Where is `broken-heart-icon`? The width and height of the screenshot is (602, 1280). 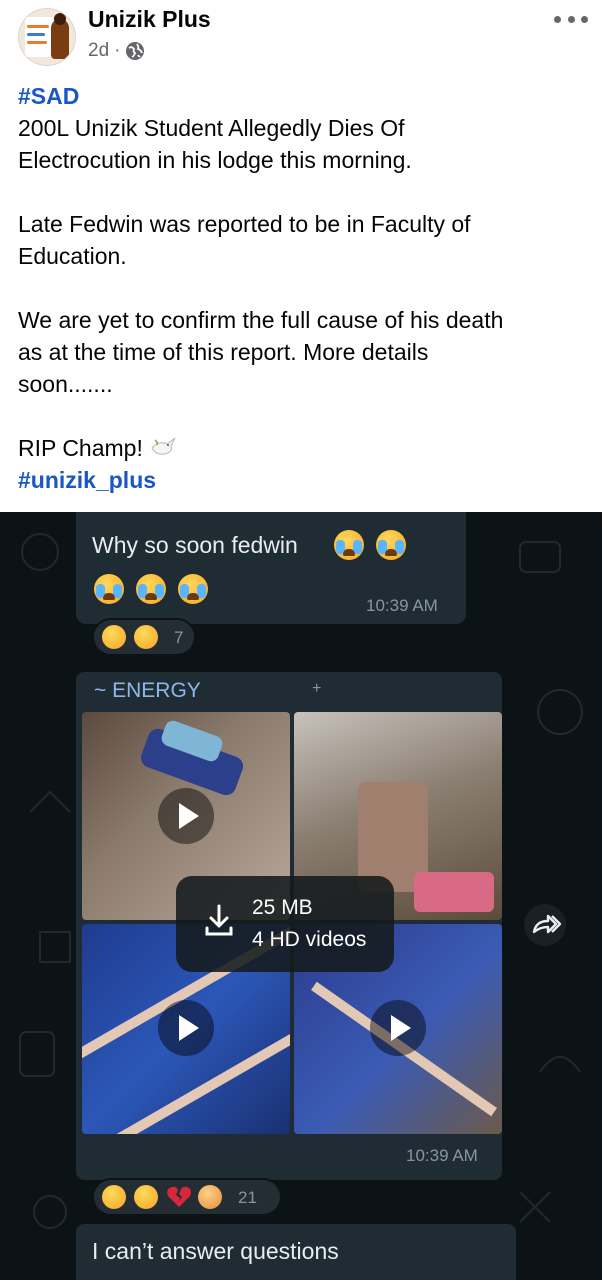
broken-heart-icon is located at coordinates (179, 1196).